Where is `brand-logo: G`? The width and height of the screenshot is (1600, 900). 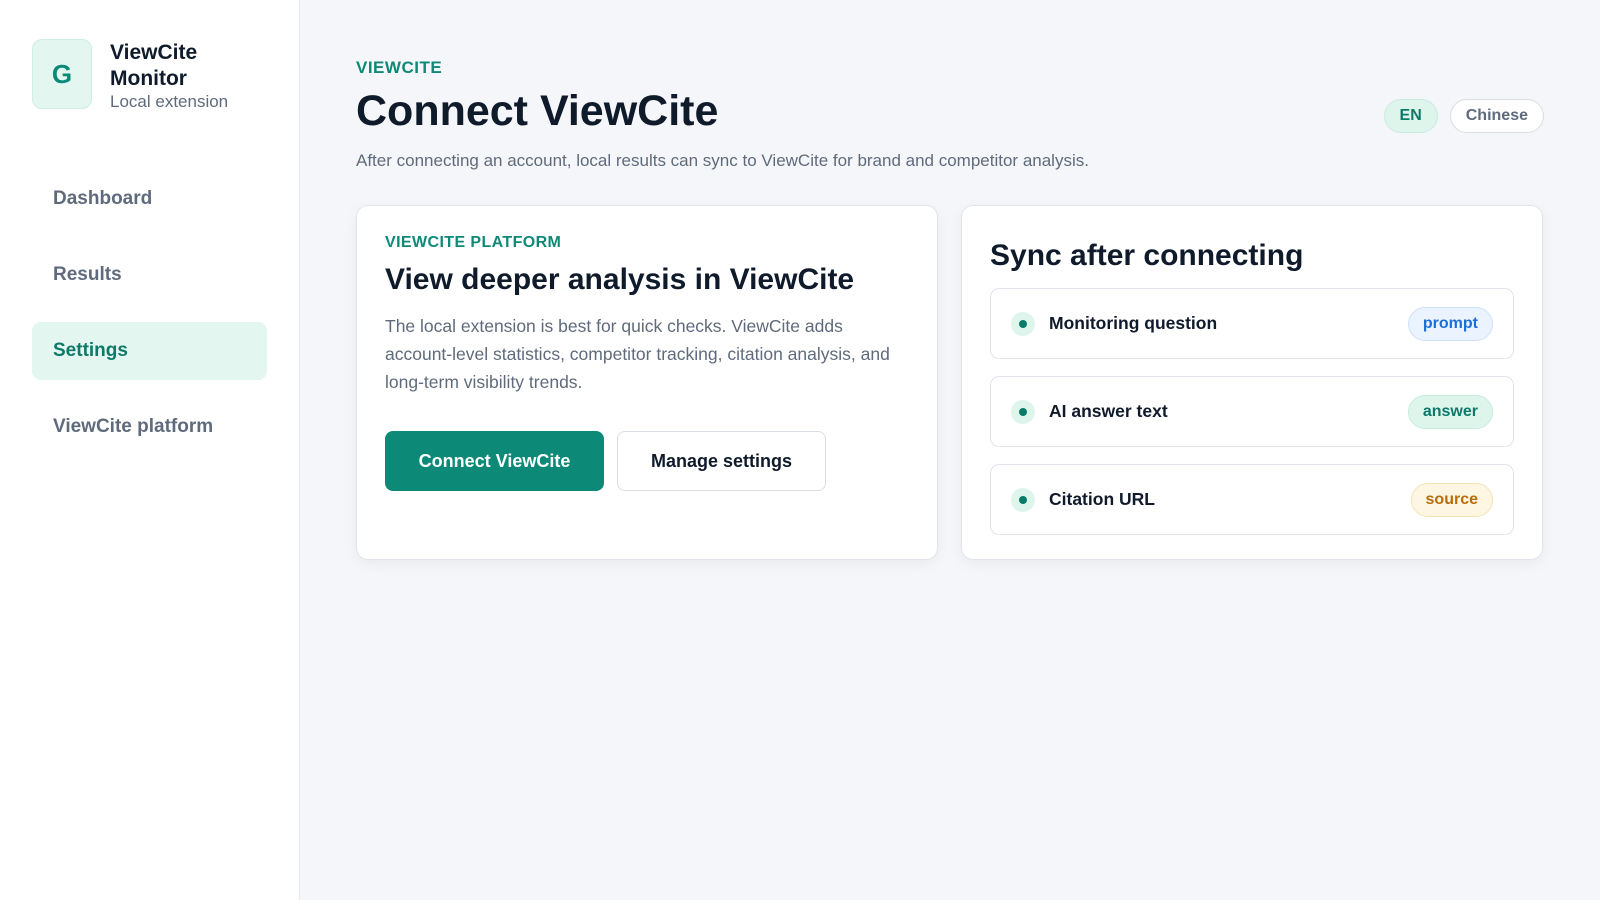 brand-logo: G is located at coordinates (62, 74).